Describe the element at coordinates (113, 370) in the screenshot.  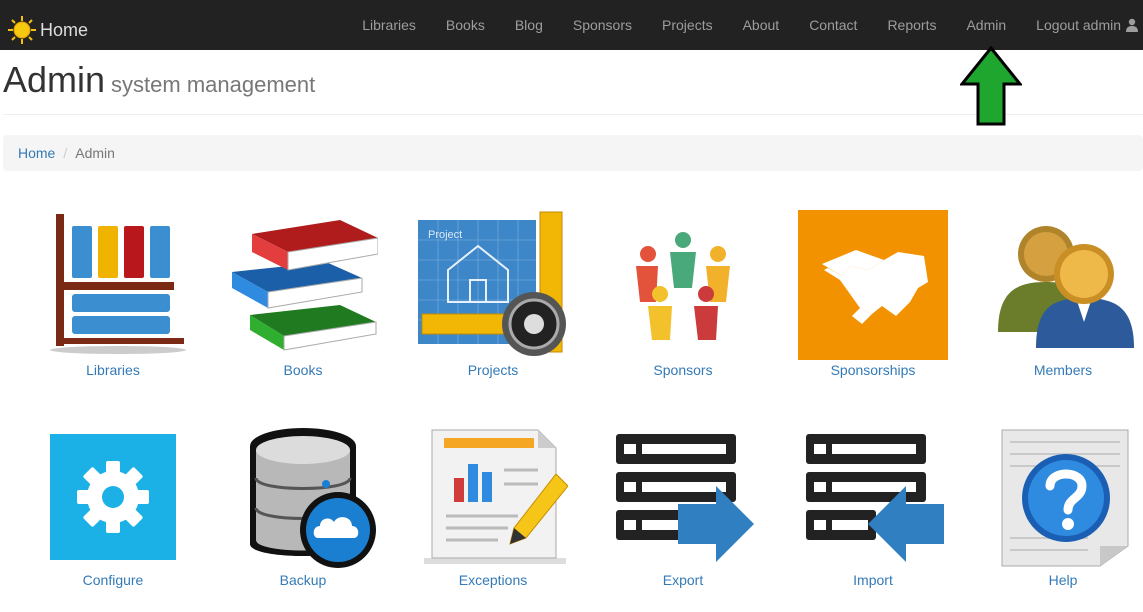
I see `tile-libraries-label: Libraries` at that location.